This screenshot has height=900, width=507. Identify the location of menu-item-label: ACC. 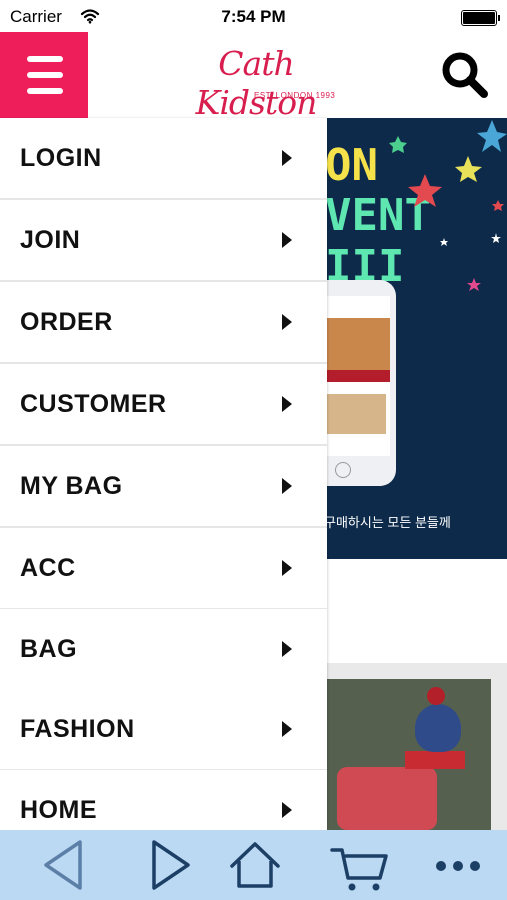
(48, 568).